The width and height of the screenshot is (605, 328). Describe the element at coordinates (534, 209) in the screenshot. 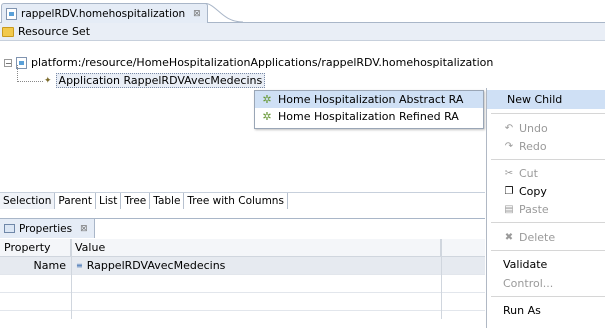

I see `menu-item-label: Paste` at that location.